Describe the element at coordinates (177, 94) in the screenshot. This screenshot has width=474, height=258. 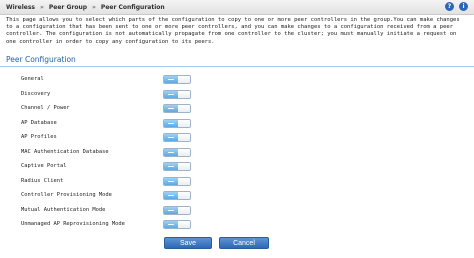
I see `discovery-toggle` at that location.